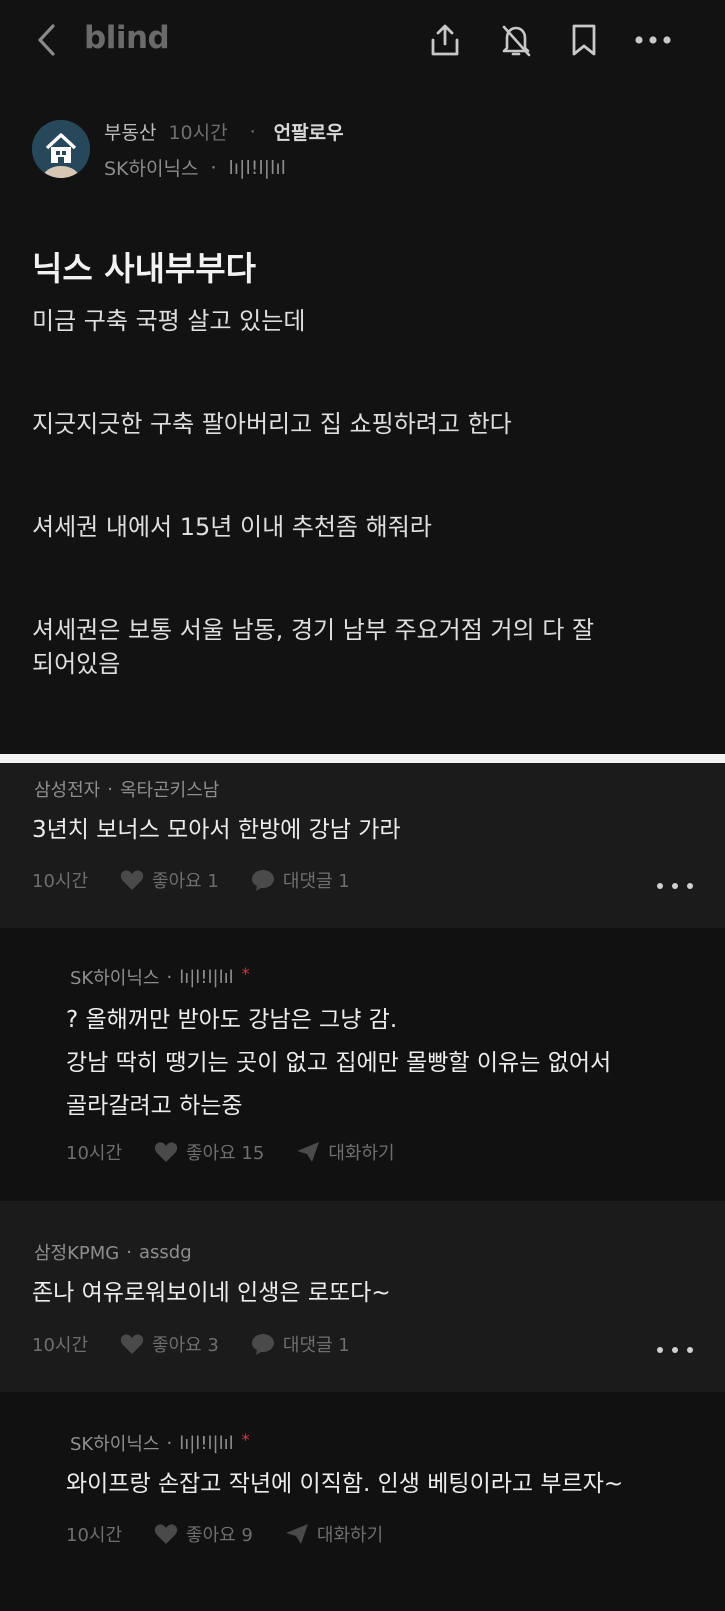 The width and height of the screenshot is (725, 1611). I want to click on comment-line: 강남 딱히 땡기는 곳이 없고 집에만 몰빵할 이유는 없어서, so click(339, 1063).